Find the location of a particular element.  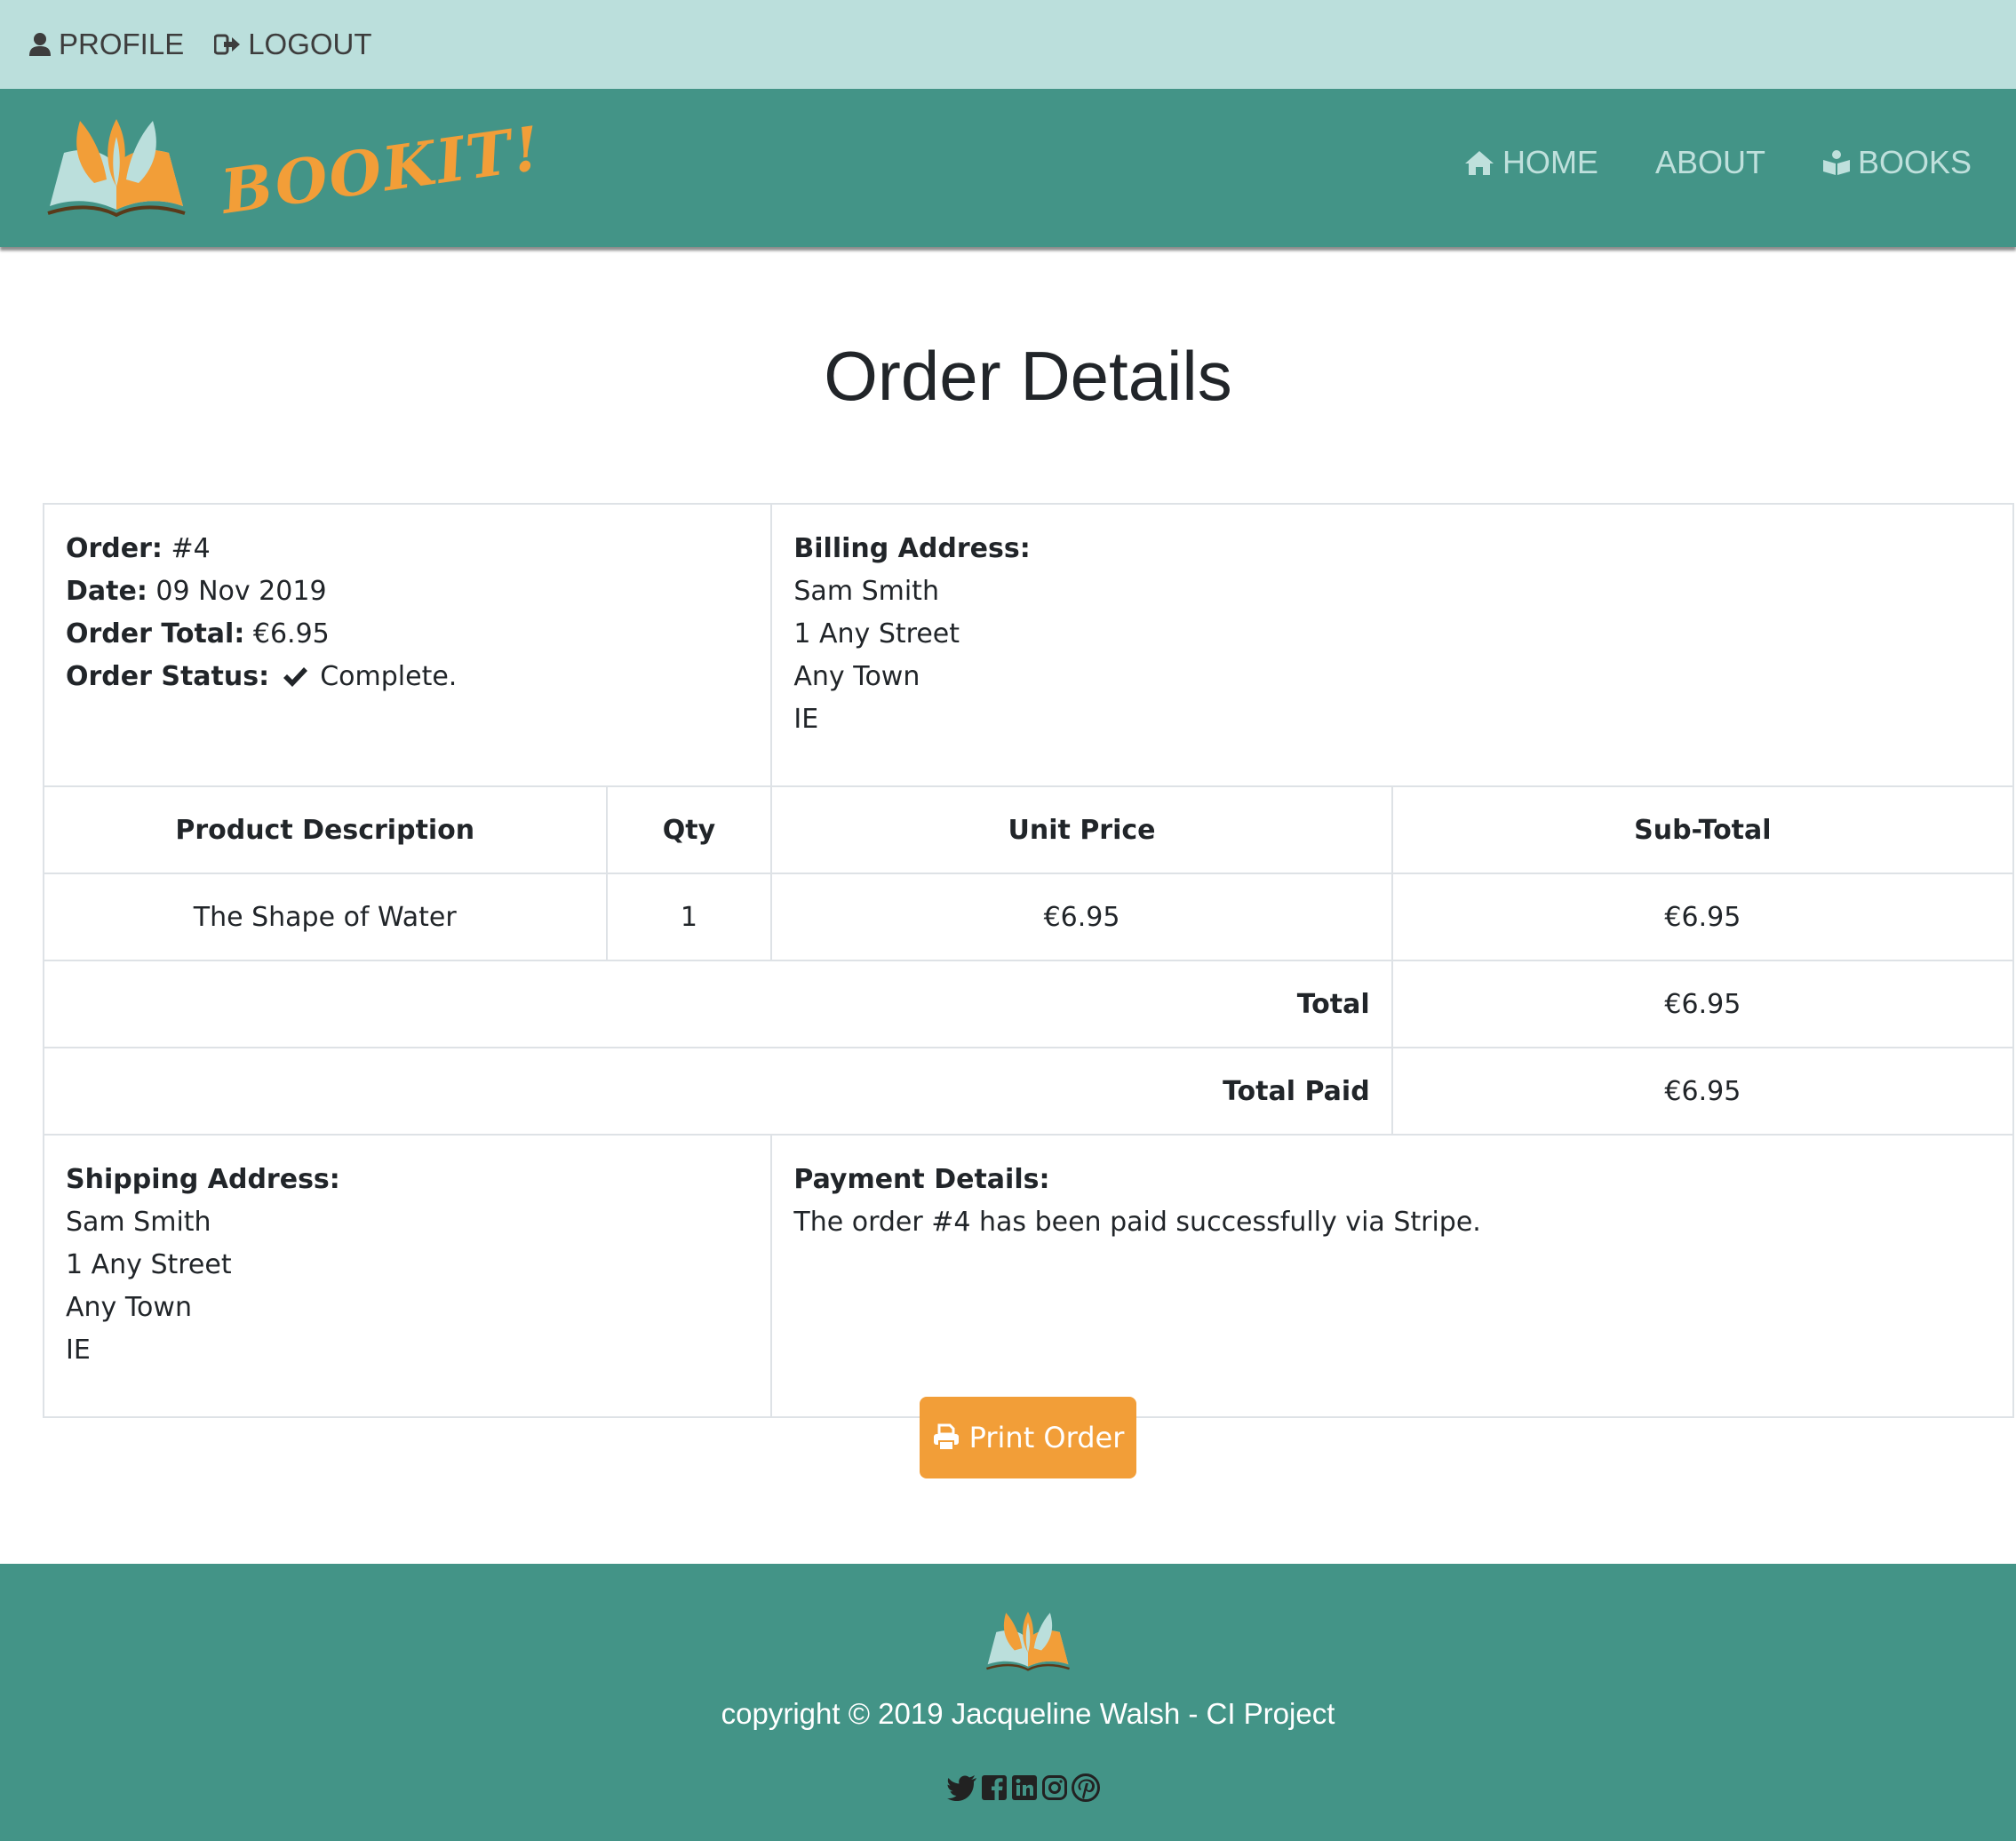

shipping-country: IE is located at coordinates (78, 1350).